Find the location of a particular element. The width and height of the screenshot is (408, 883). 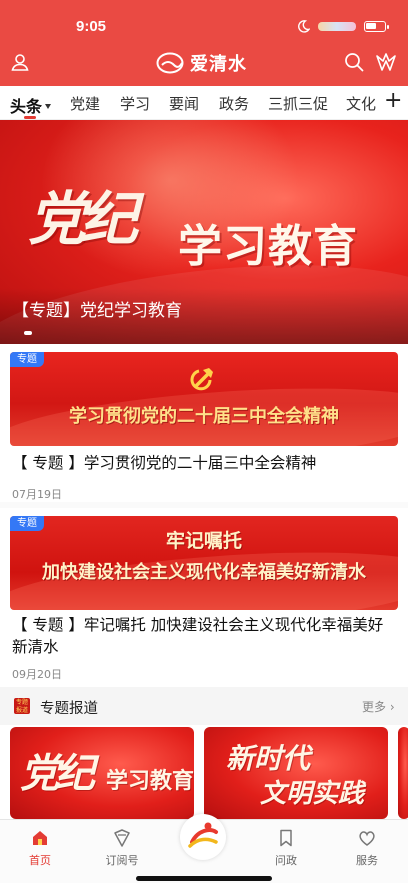

tab-headlines: 头条 is located at coordinates (31, 105).